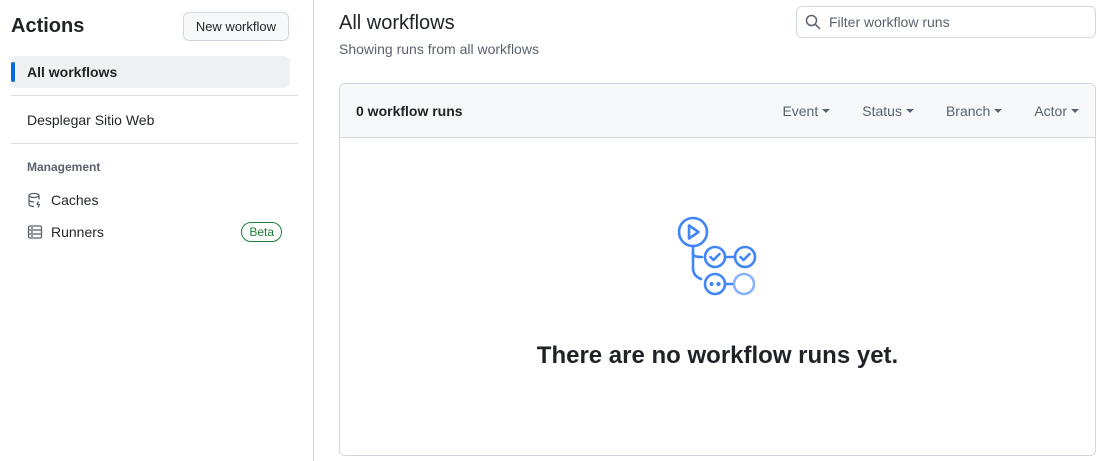  What do you see at coordinates (959, 22) in the screenshot?
I see `search-input` at bounding box center [959, 22].